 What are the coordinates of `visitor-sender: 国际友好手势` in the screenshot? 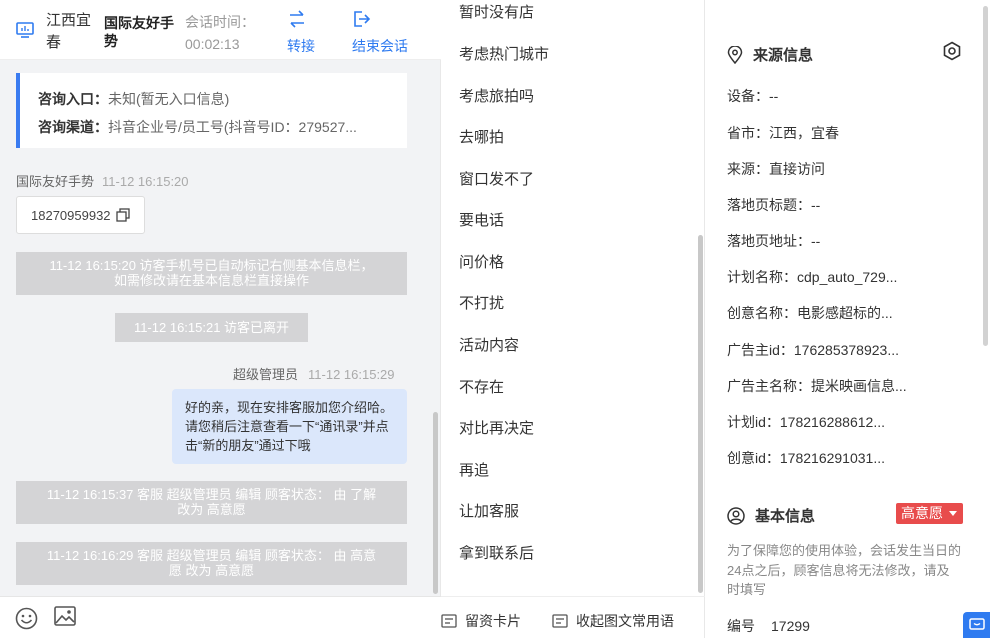 It's located at (55, 181).